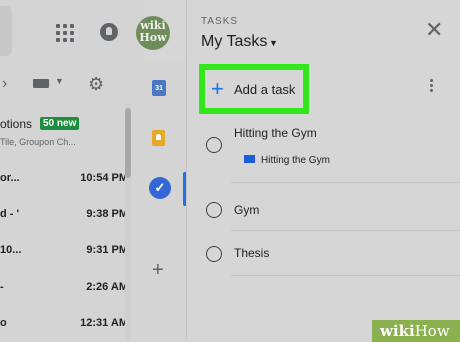 The image size is (460, 342). What do you see at coordinates (251, 253) in the screenshot?
I see `task-title: Thesis` at bounding box center [251, 253].